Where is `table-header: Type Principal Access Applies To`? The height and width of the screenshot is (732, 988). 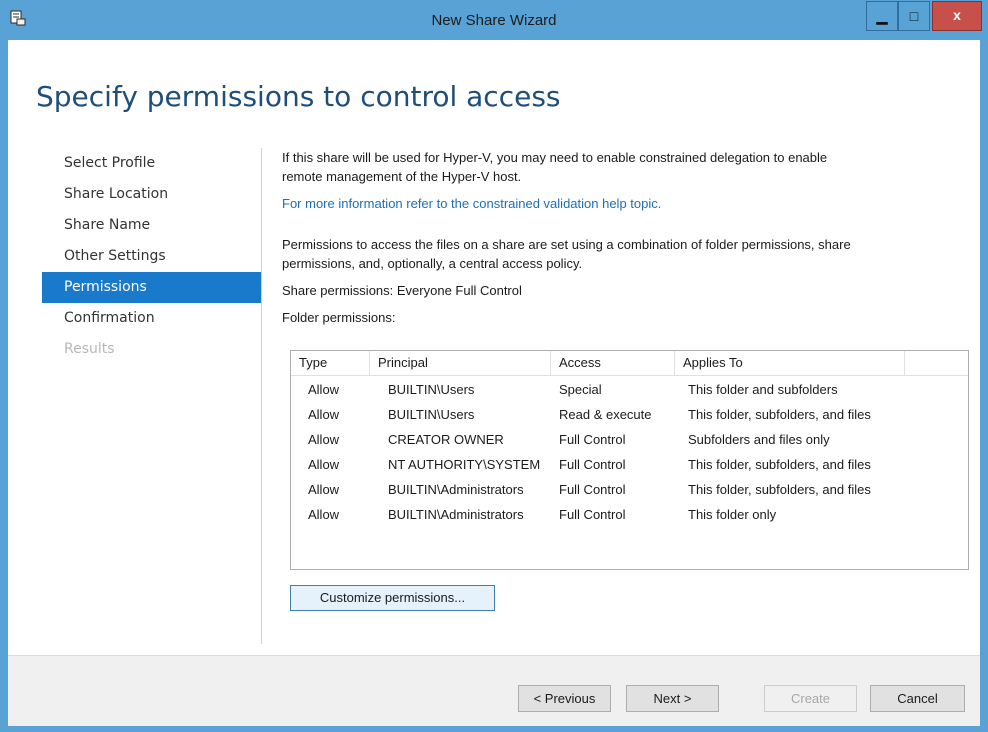
table-header: Type Principal Access Applies To is located at coordinates (629, 363).